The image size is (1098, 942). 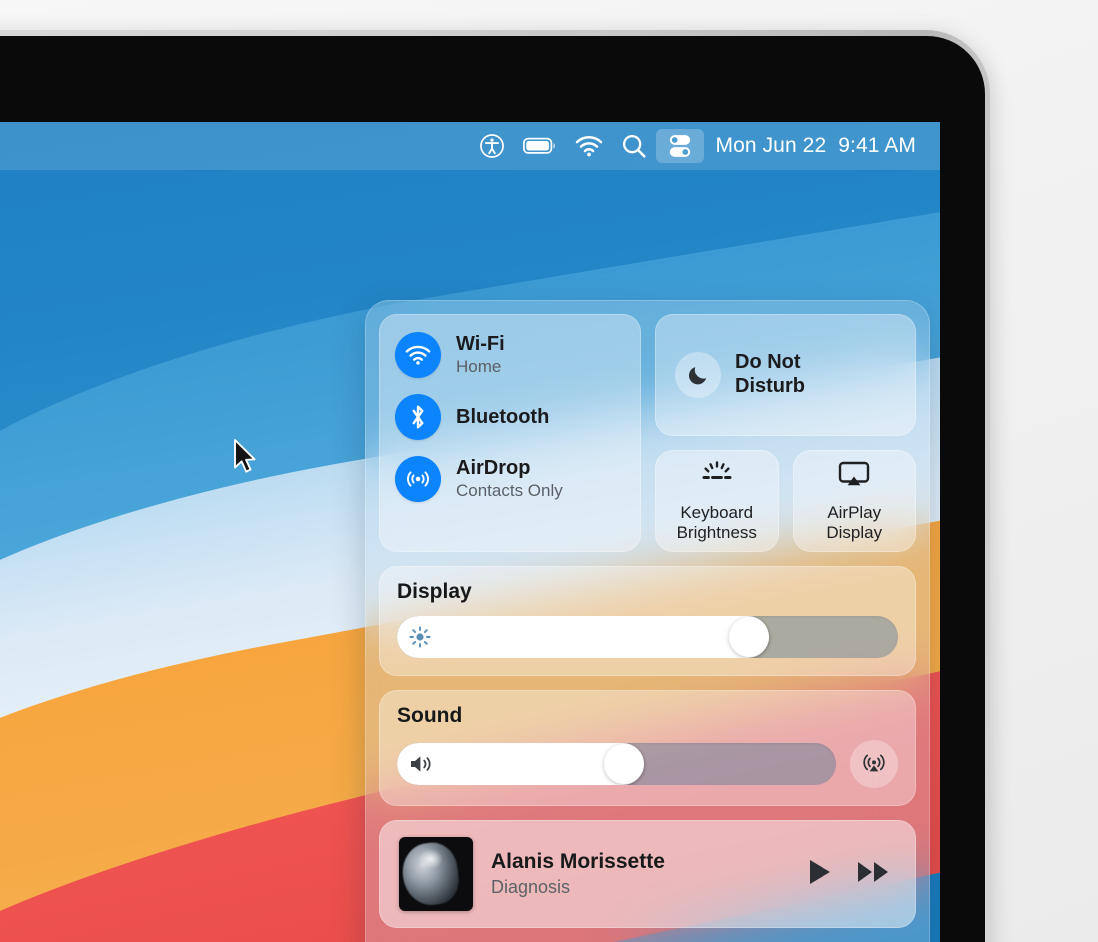 I want to click on keyboard-brightness-icon, so click(x=717, y=477).